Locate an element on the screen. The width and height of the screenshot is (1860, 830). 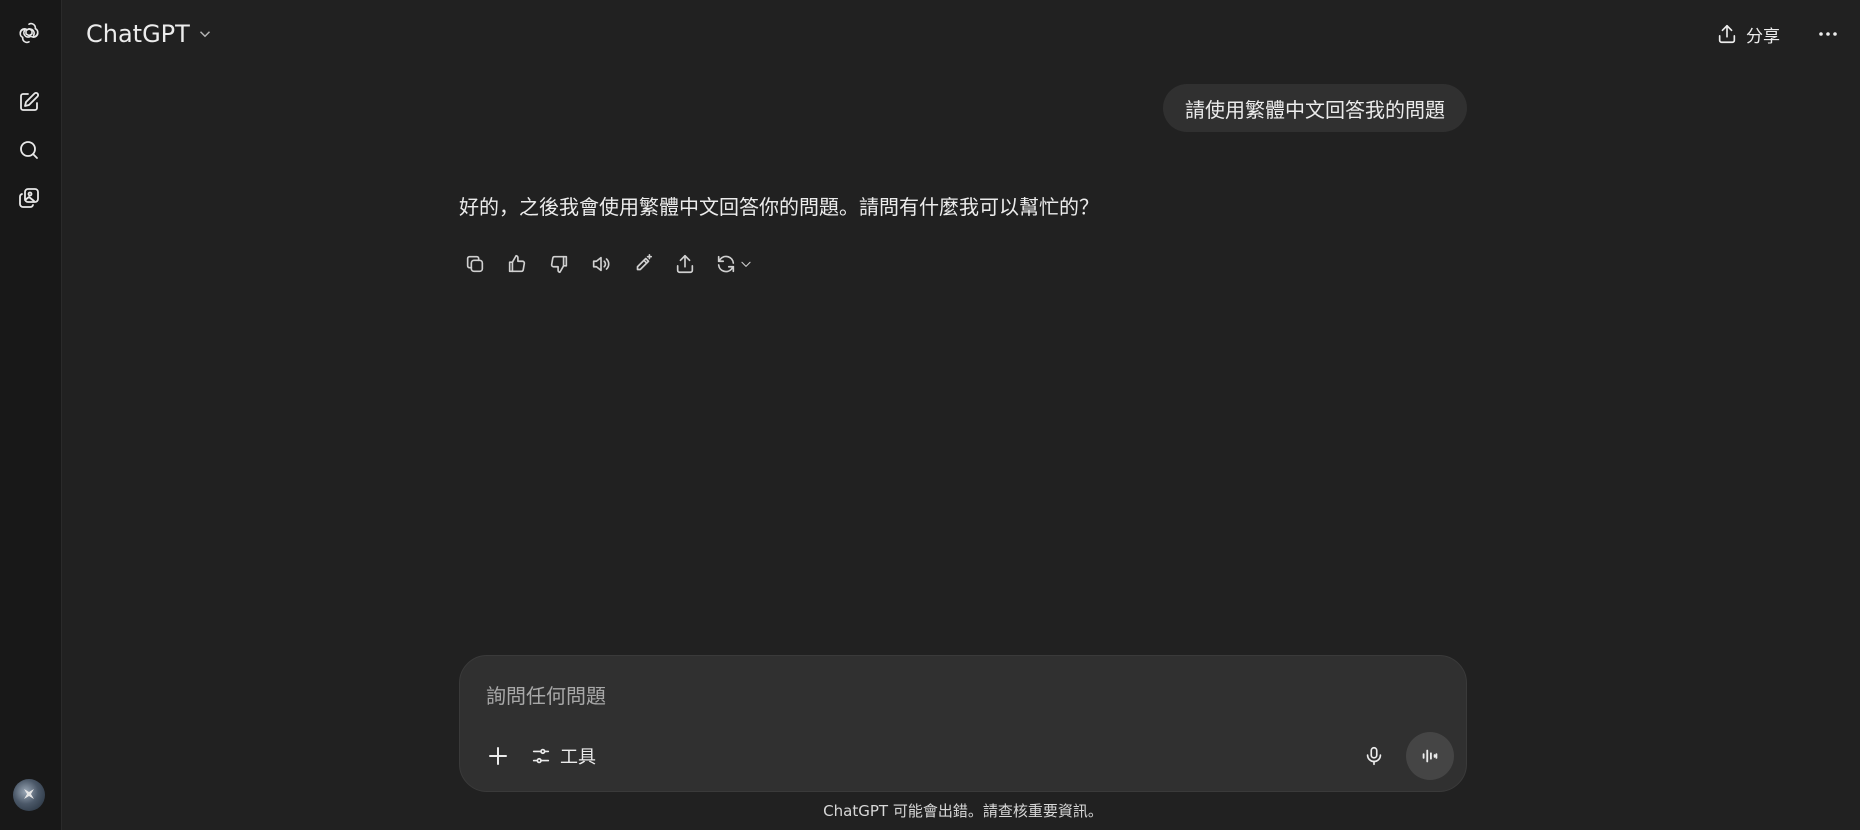
regenerate-icon is located at coordinates (726, 264).